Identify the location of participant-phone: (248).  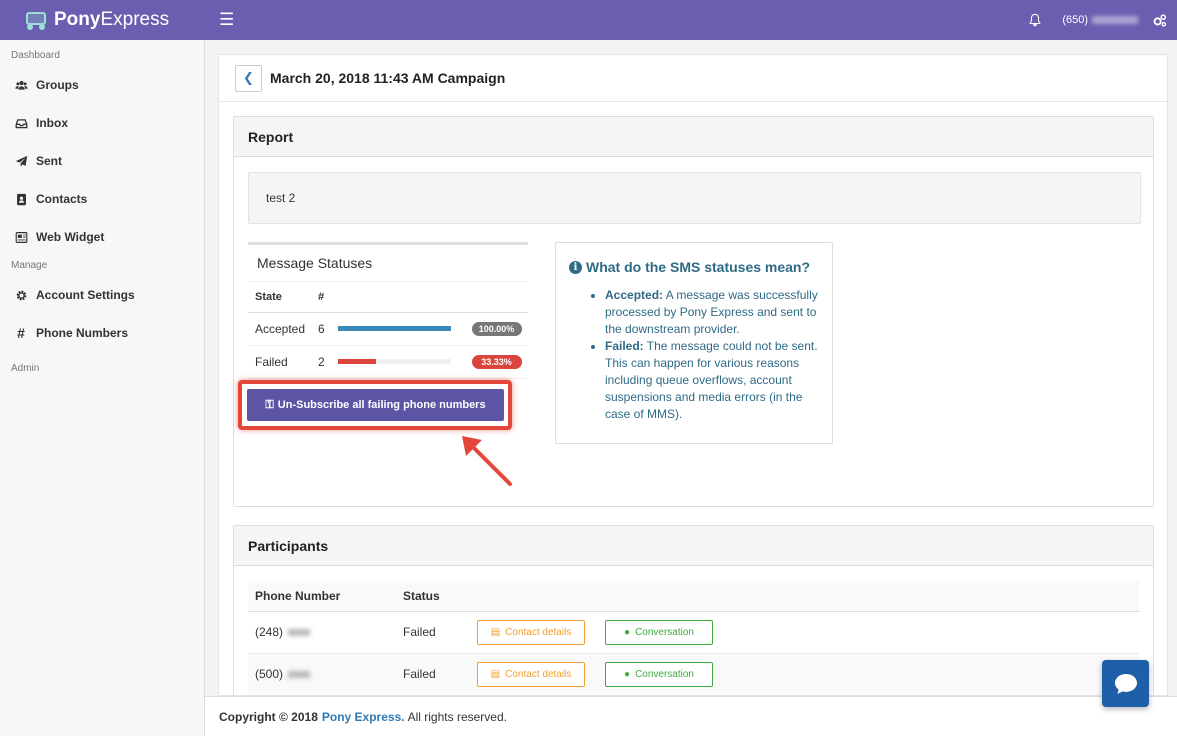
(322, 632).